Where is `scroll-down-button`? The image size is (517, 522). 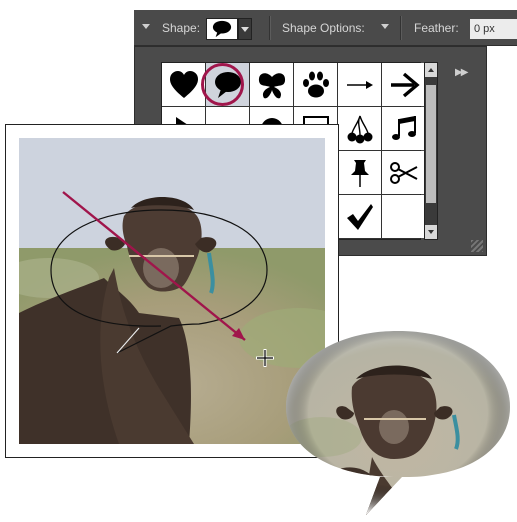
scroll-down-button is located at coordinates (431, 232).